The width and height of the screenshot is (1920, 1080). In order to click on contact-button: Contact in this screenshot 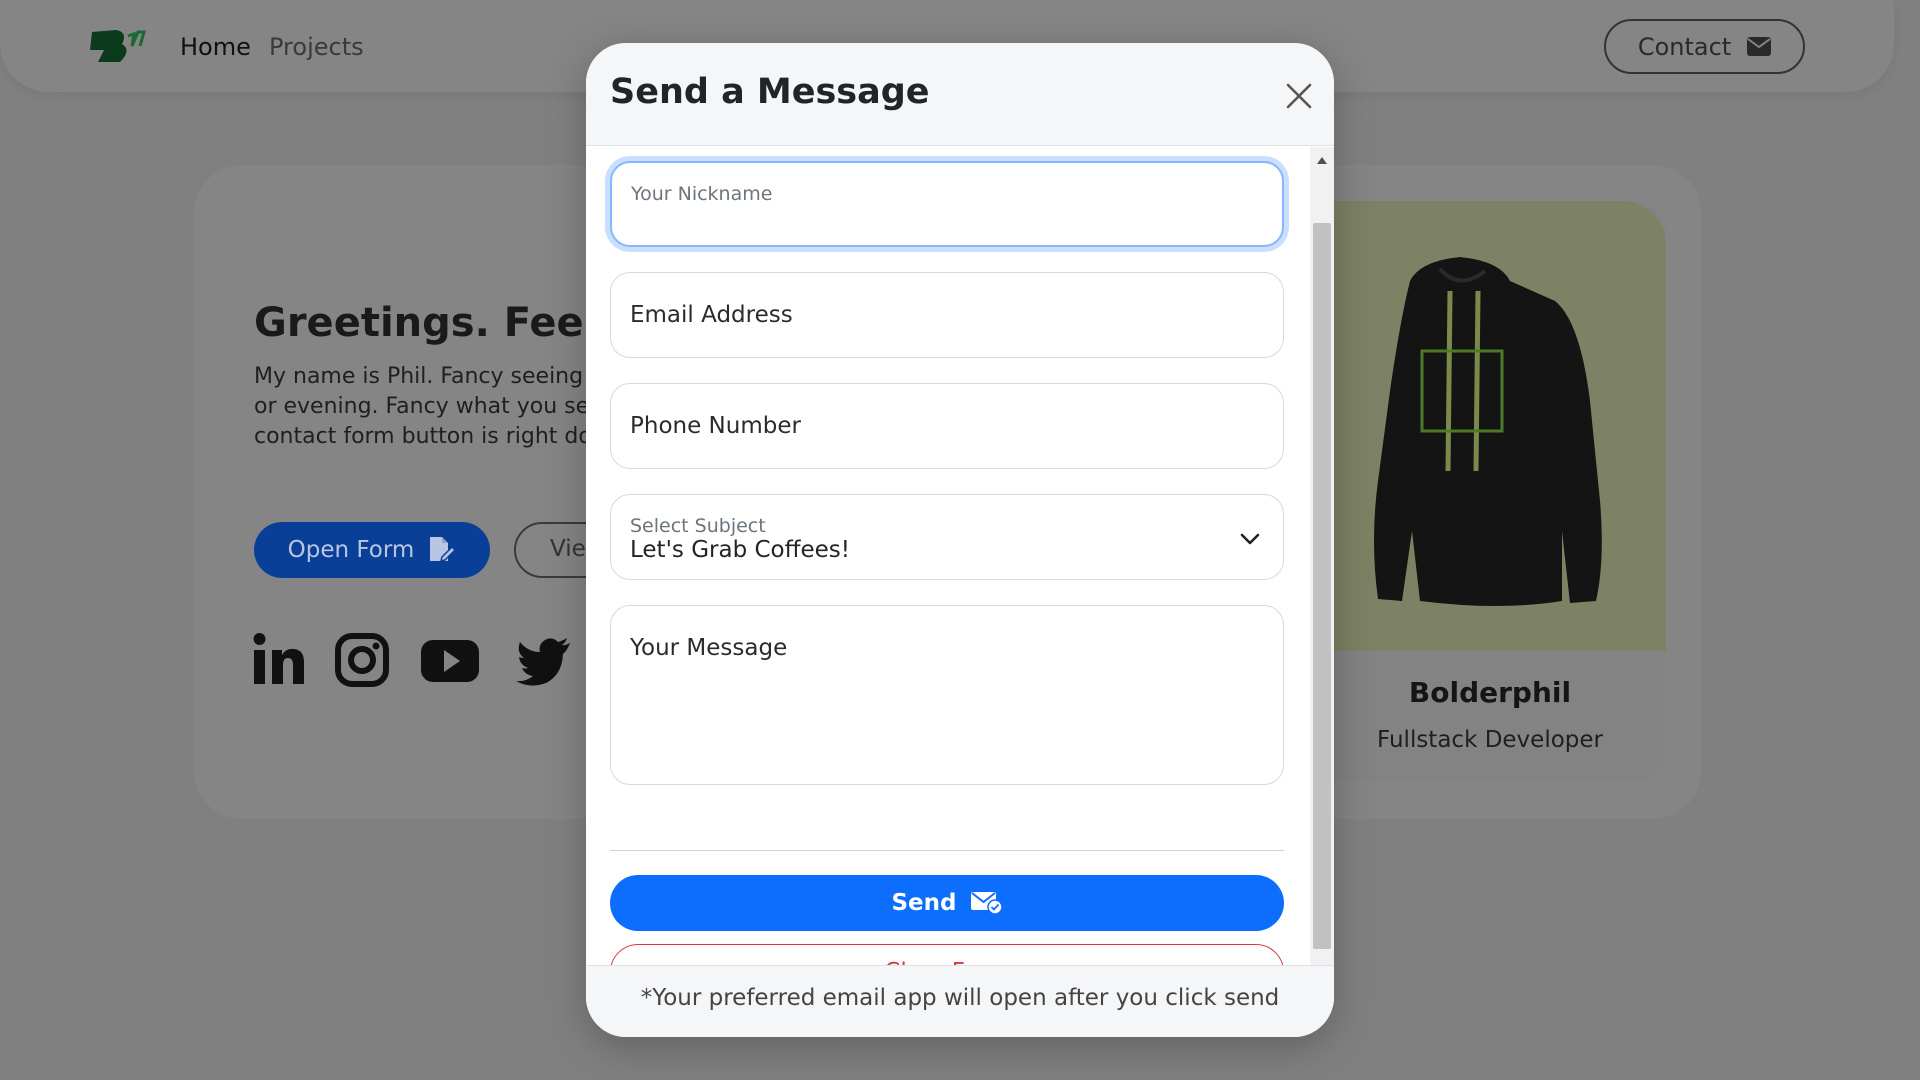, I will do `click(1704, 46)`.